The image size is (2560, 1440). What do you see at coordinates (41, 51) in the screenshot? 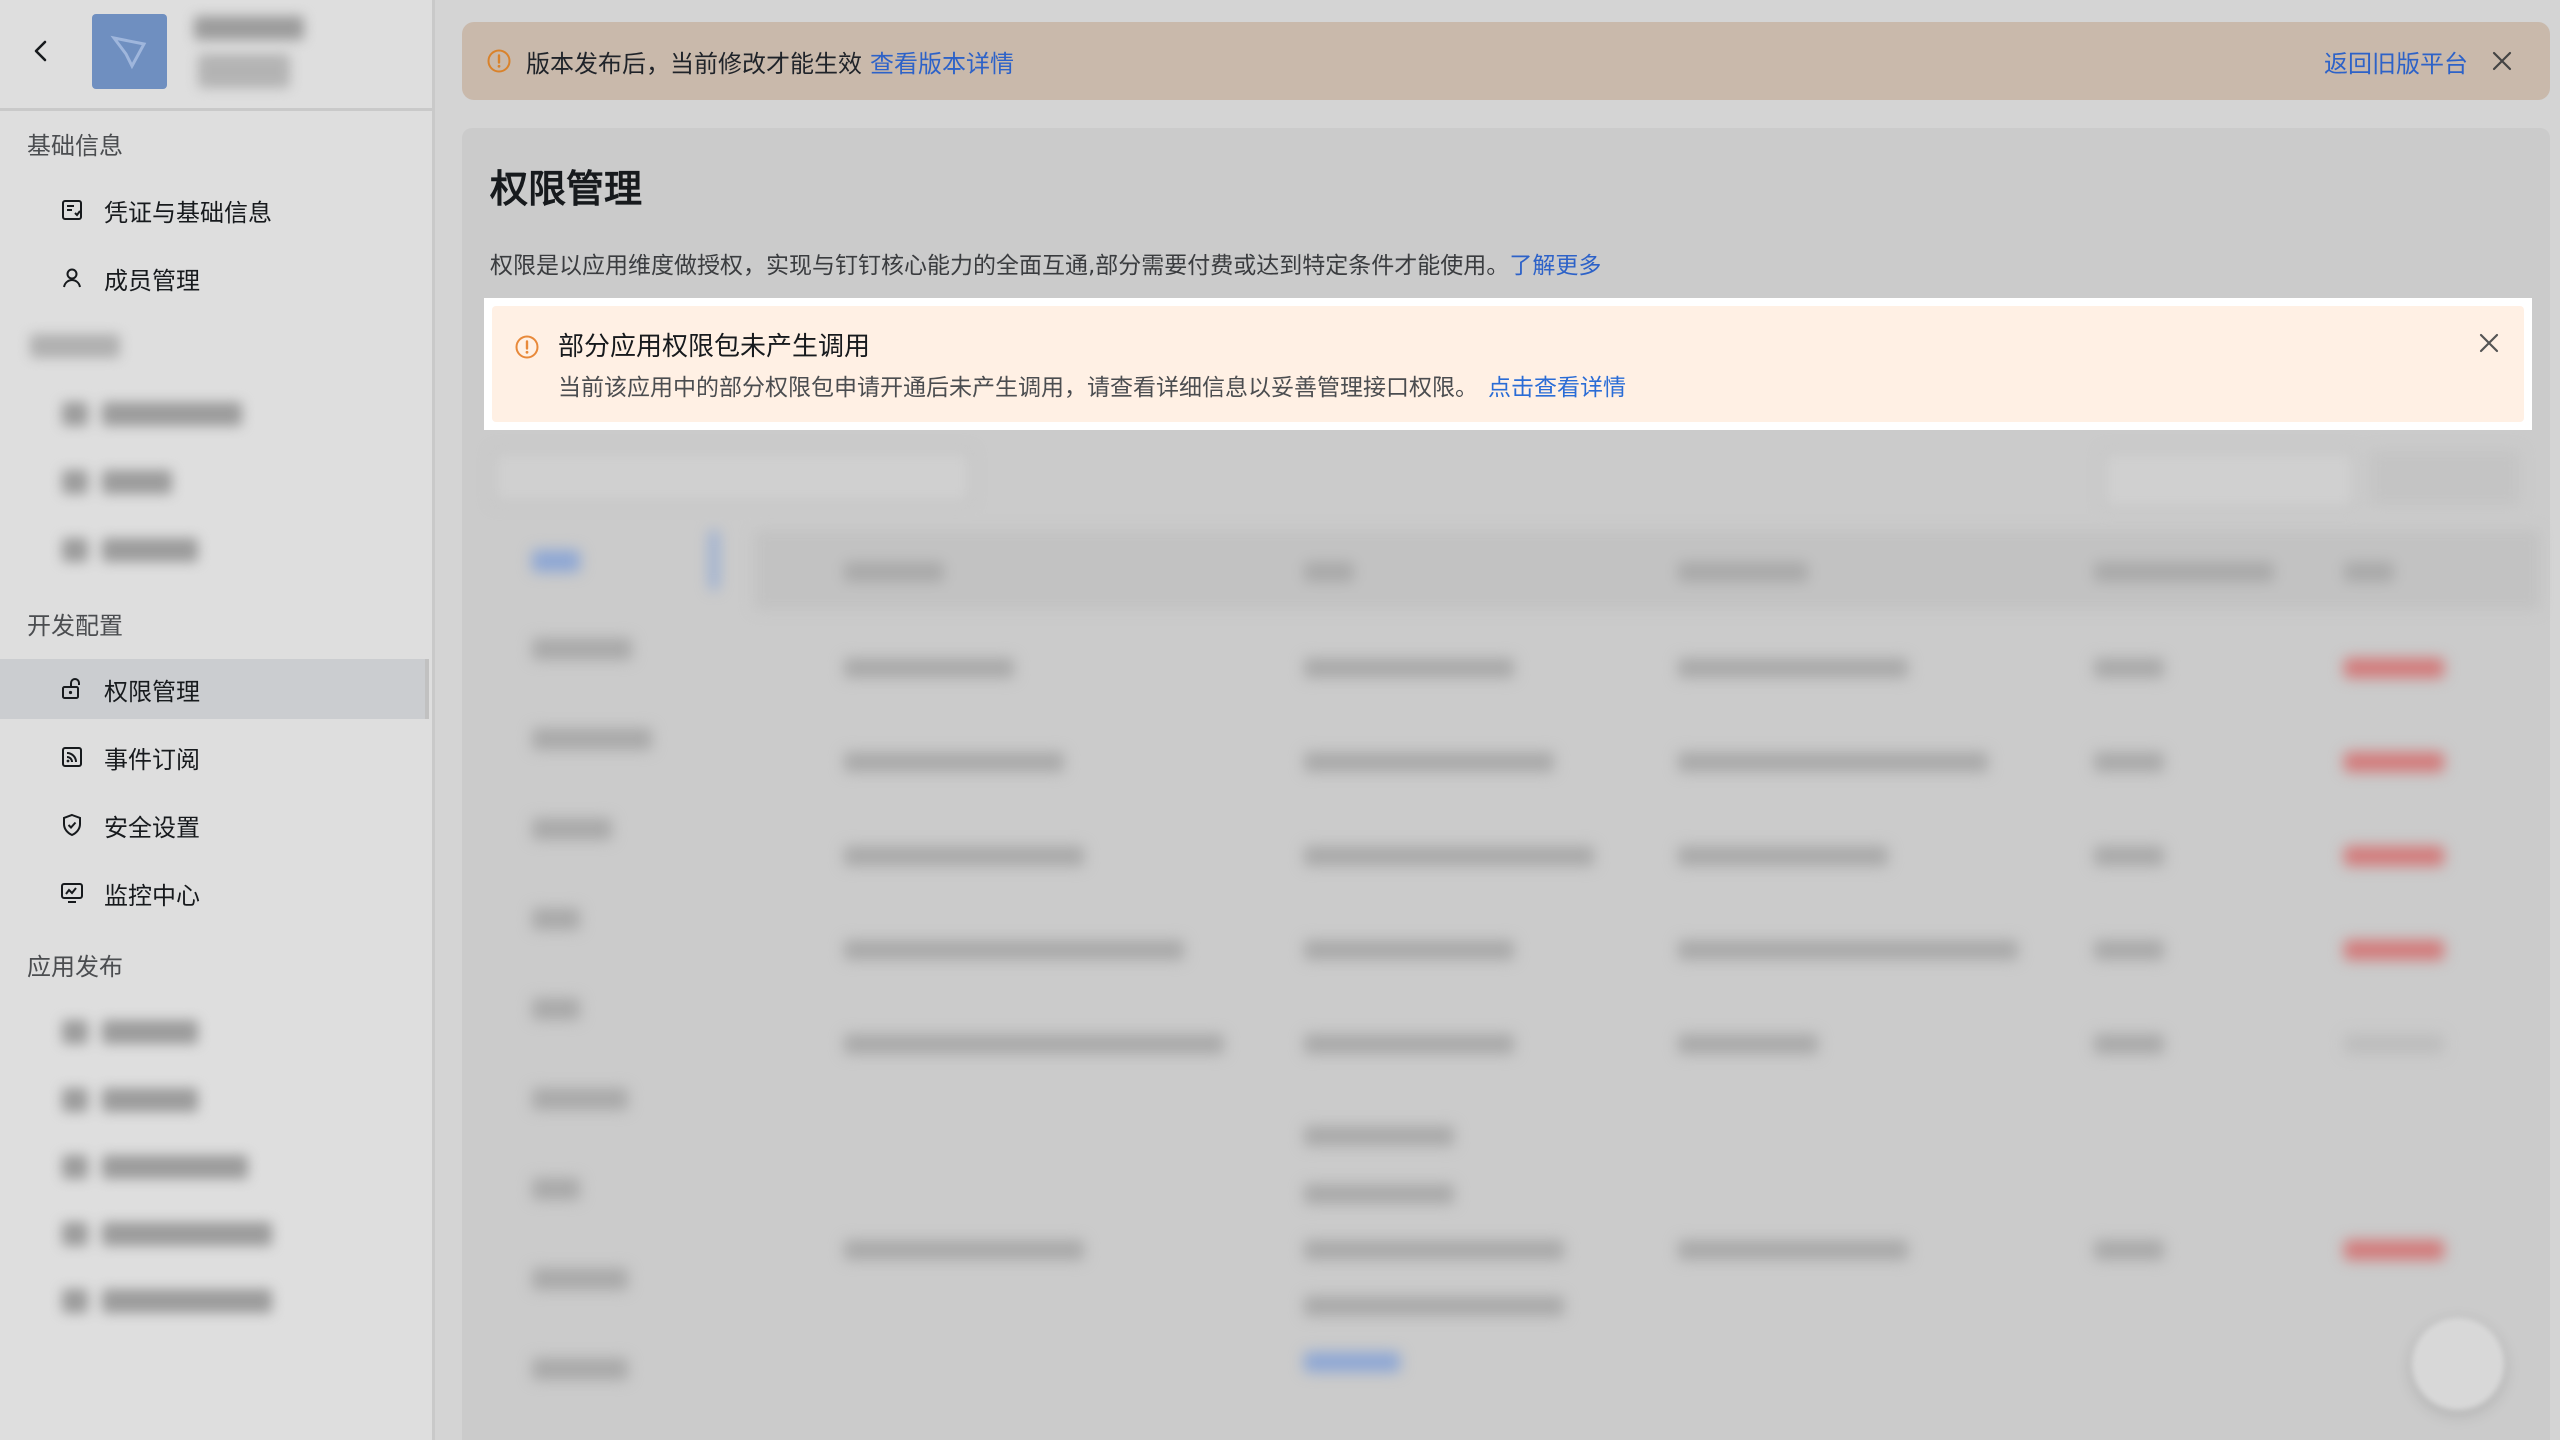
I see `chevron-left-icon` at bounding box center [41, 51].